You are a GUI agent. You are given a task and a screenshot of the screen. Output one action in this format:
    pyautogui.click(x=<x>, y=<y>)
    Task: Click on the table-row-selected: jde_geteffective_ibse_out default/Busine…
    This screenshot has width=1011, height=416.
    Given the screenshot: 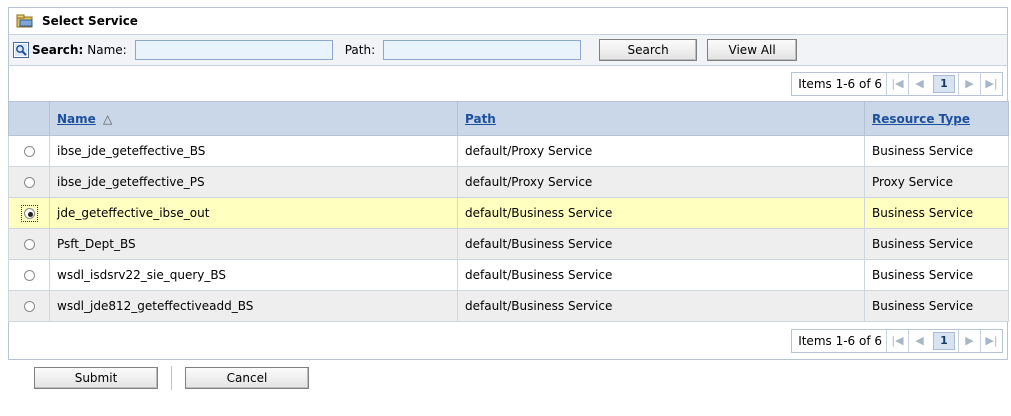 What is the action you would take?
    pyautogui.click(x=508, y=213)
    